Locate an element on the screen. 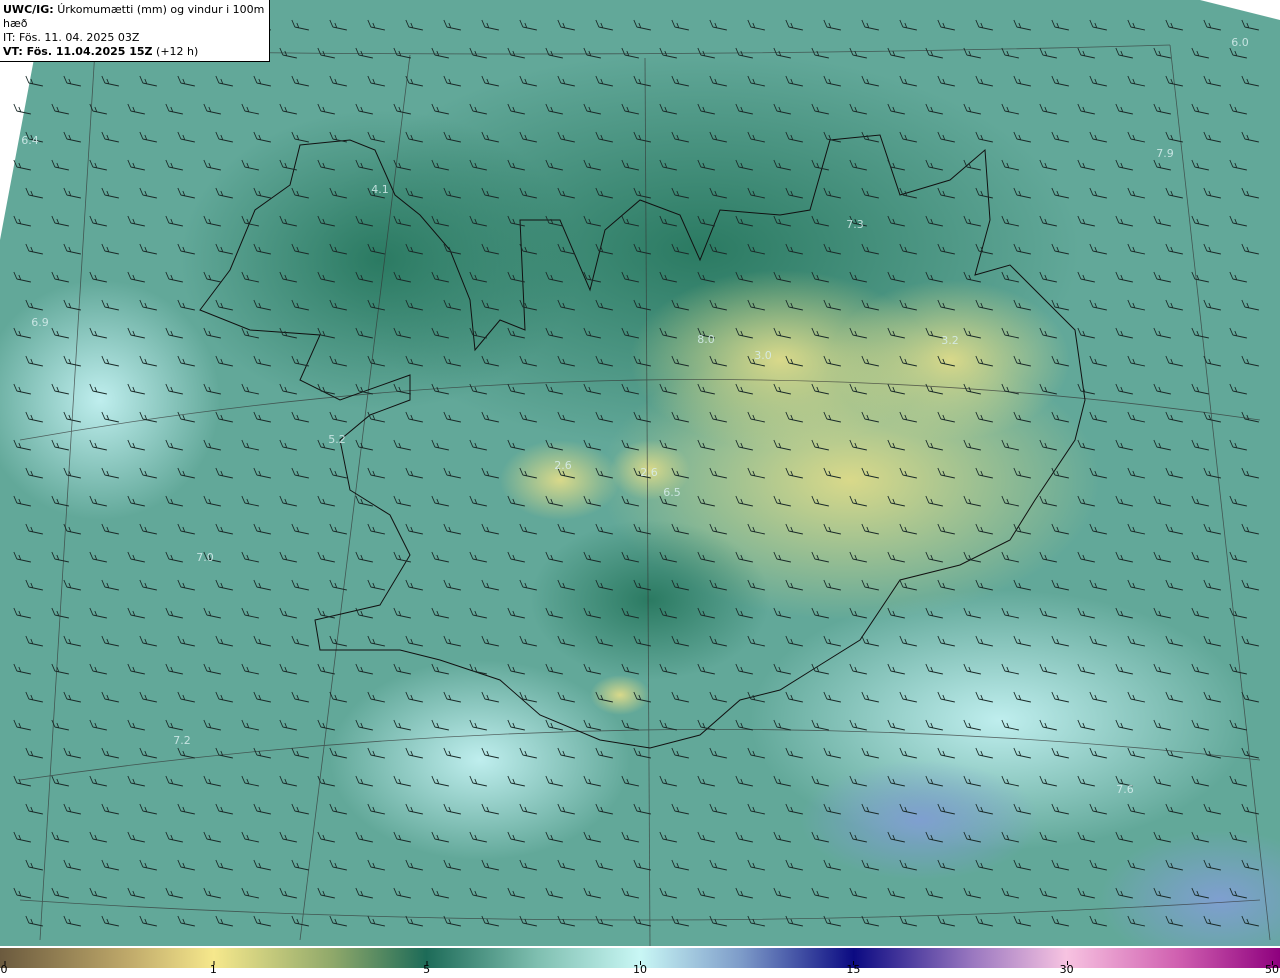 The height and width of the screenshot is (978, 1280). precip-value-label: 6.4 is located at coordinates (30, 140).